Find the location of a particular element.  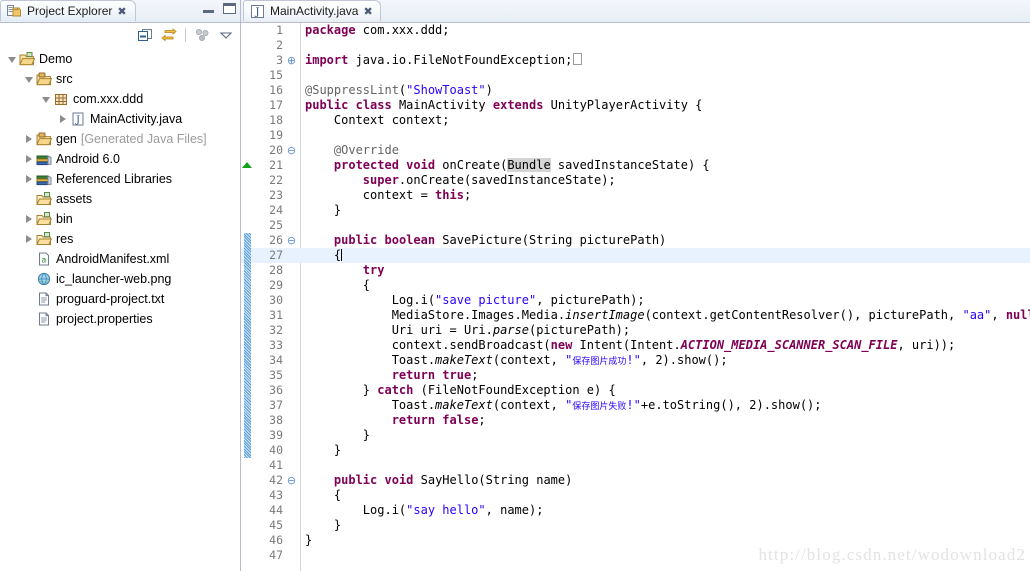

line-number: 3 is located at coordinates (279, 60).